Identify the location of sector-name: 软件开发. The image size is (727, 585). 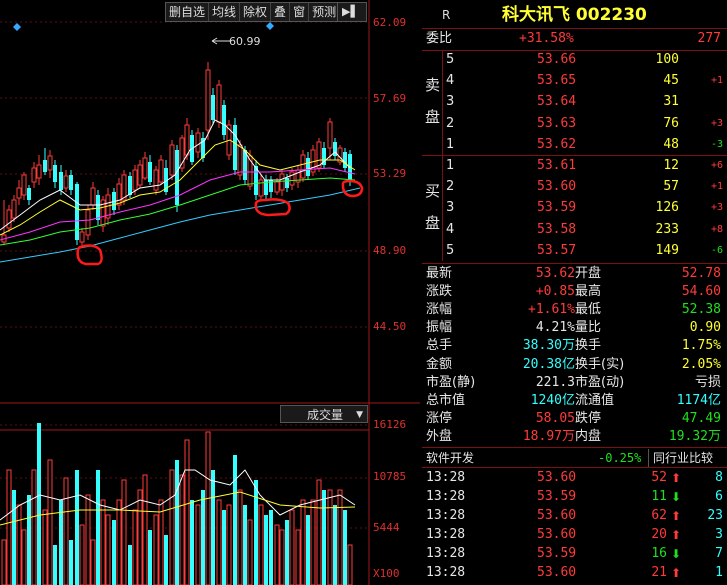
(450, 458).